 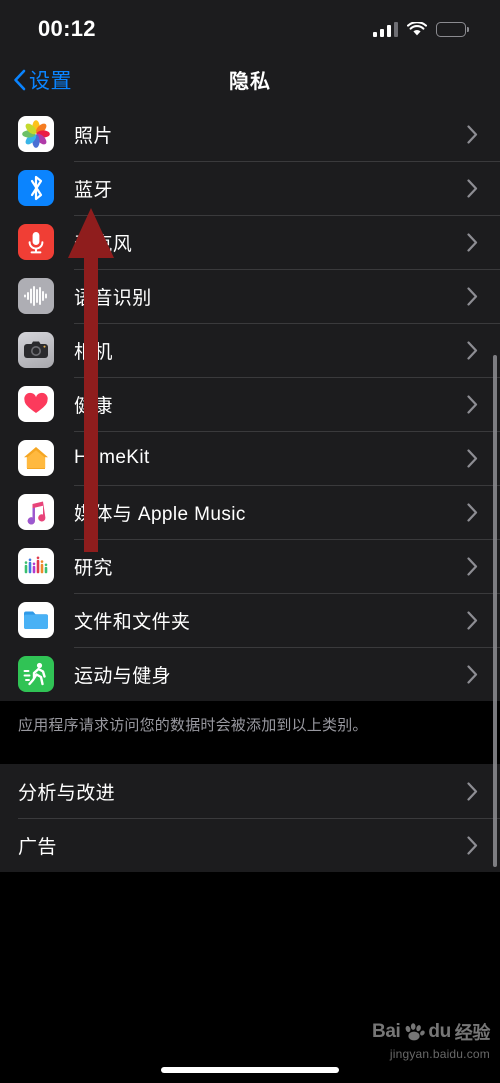 What do you see at coordinates (250, 242) in the screenshot?
I see `list-item-microphone: 麦克风` at bounding box center [250, 242].